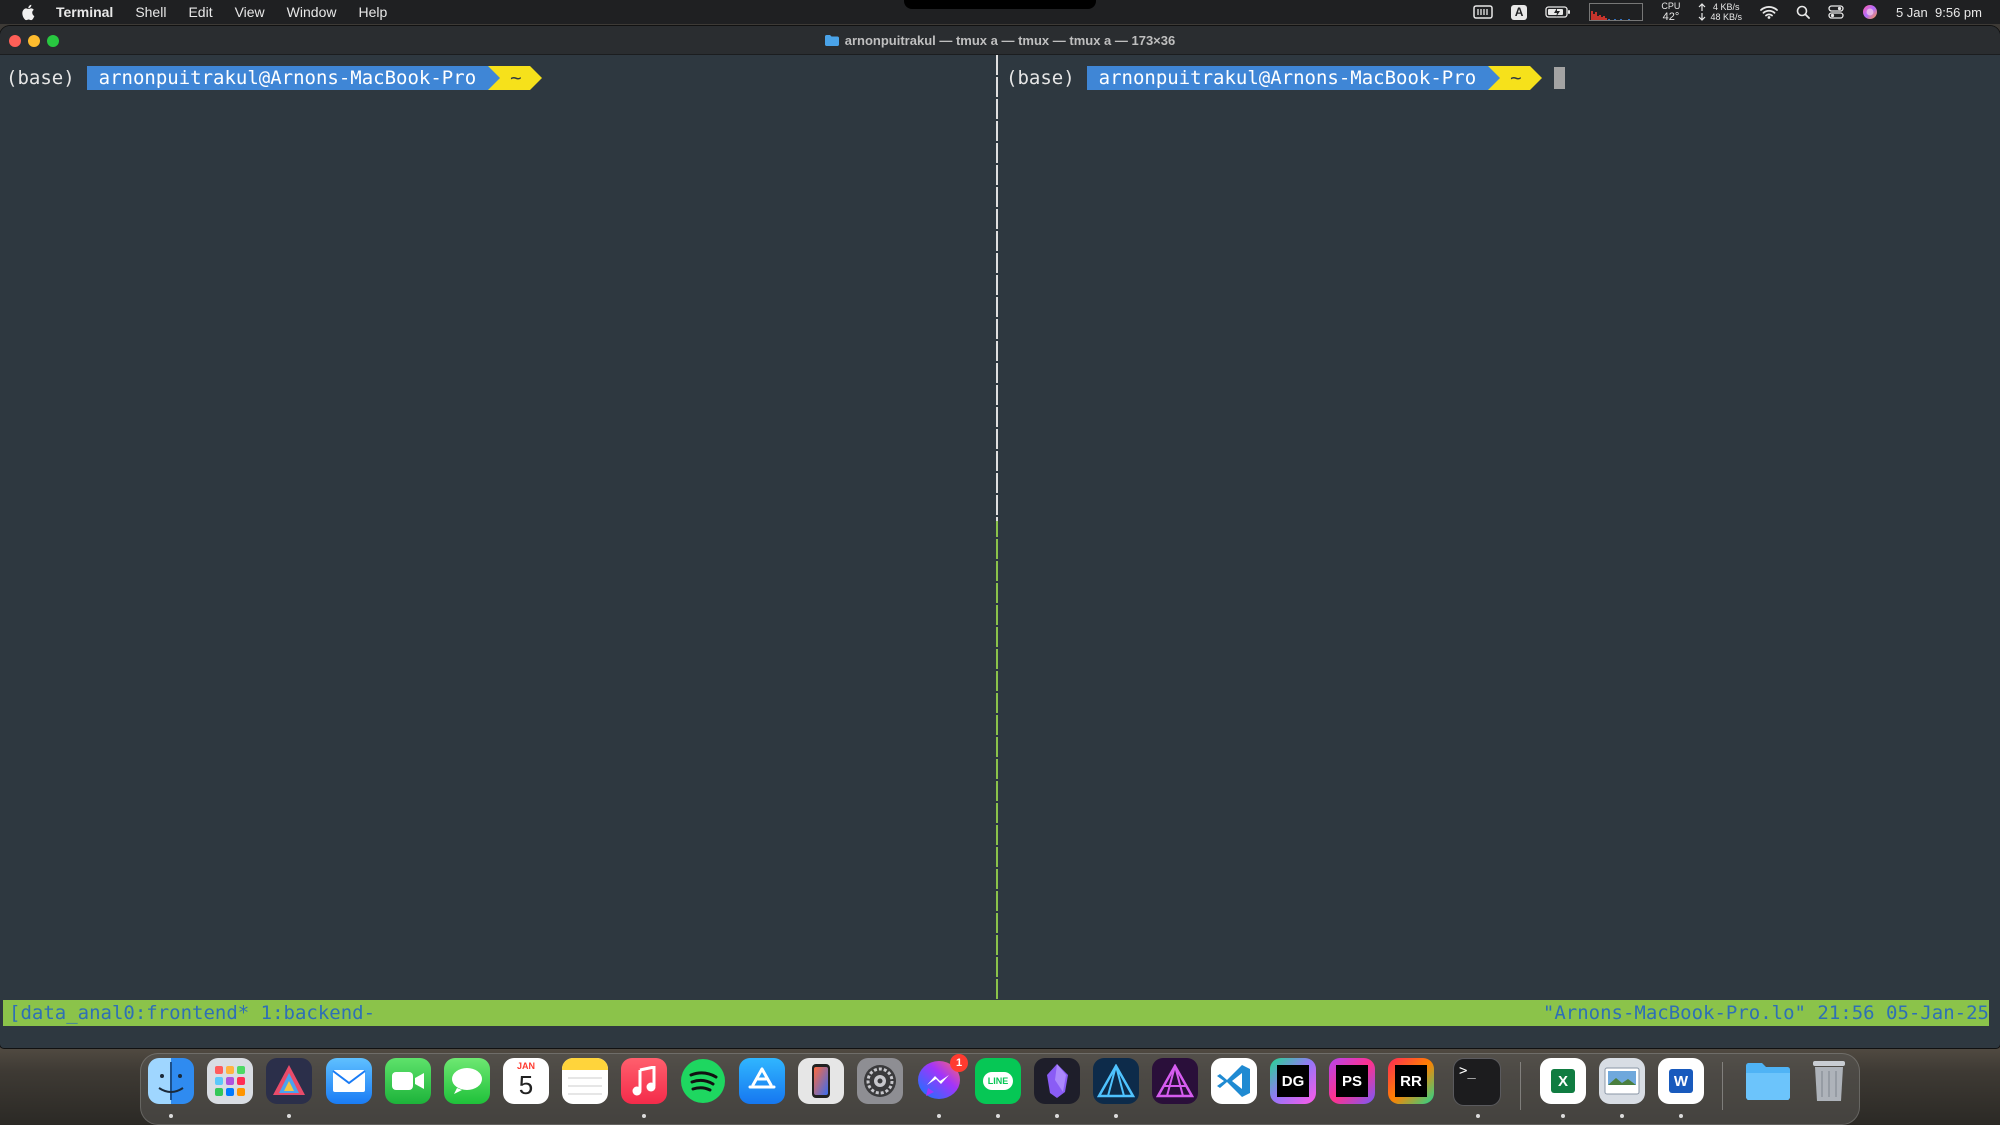 The height and width of the screenshot is (1125, 2000). Describe the element at coordinates (312, 12) in the screenshot. I see `menu-window: Window` at that location.